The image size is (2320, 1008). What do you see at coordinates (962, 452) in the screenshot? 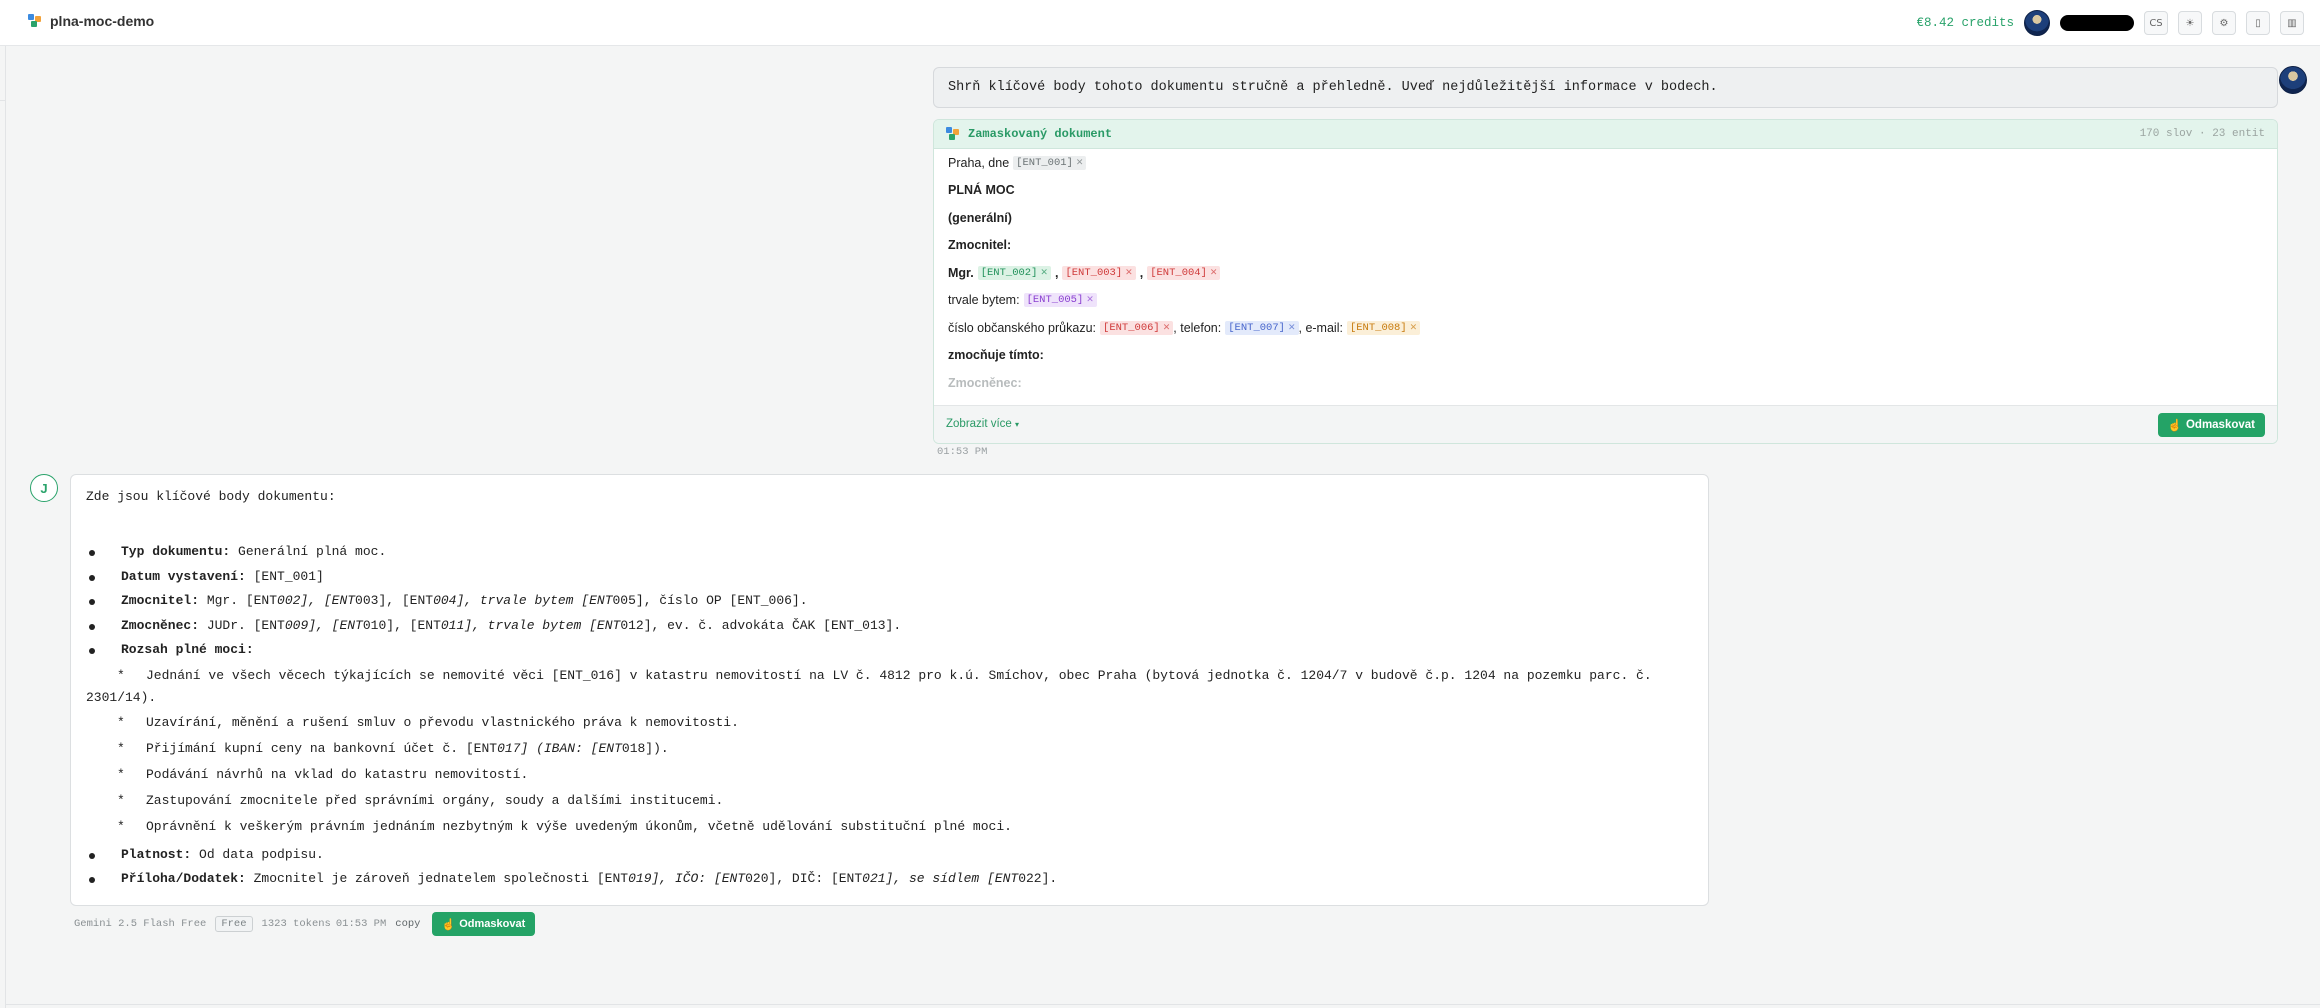
I see `message-timestamp: 01:53 PM` at bounding box center [962, 452].